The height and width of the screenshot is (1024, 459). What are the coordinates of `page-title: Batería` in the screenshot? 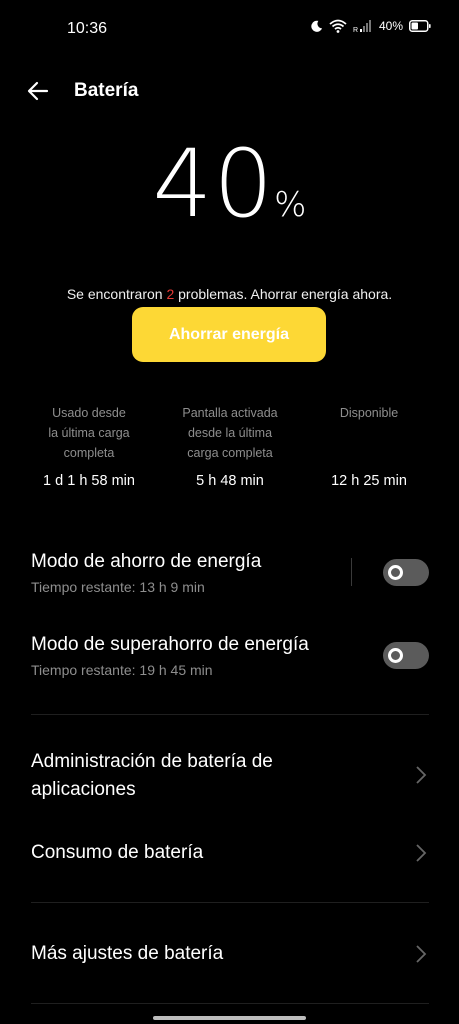 It's located at (106, 90).